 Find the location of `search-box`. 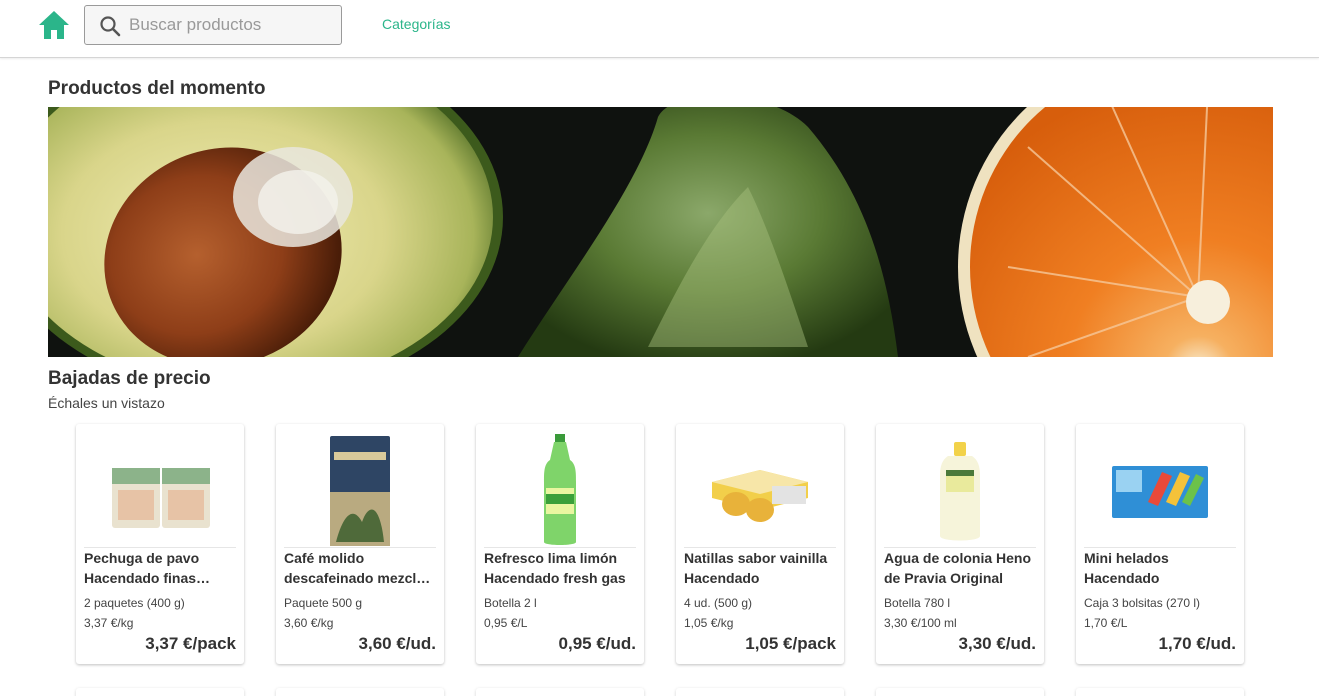

search-box is located at coordinates (213, 25).